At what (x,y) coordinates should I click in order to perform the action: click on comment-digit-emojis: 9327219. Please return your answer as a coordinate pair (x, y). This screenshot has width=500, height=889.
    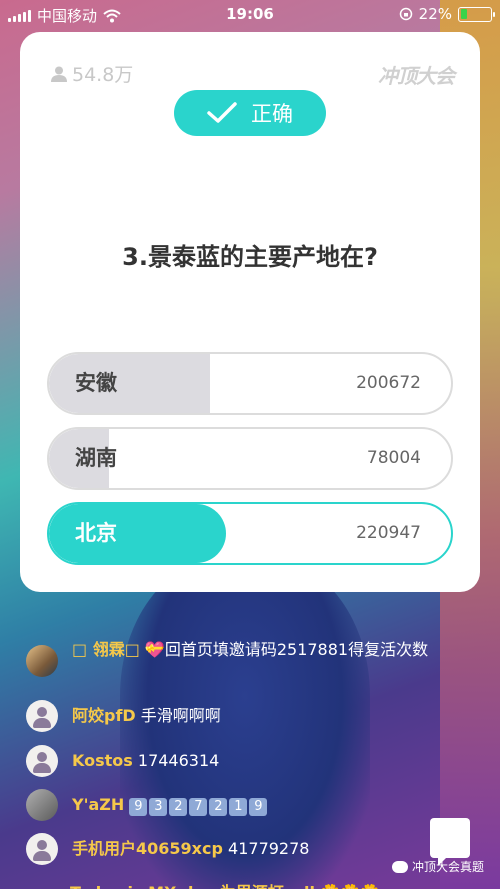
    Looking at the image, I should click on (199, 805).